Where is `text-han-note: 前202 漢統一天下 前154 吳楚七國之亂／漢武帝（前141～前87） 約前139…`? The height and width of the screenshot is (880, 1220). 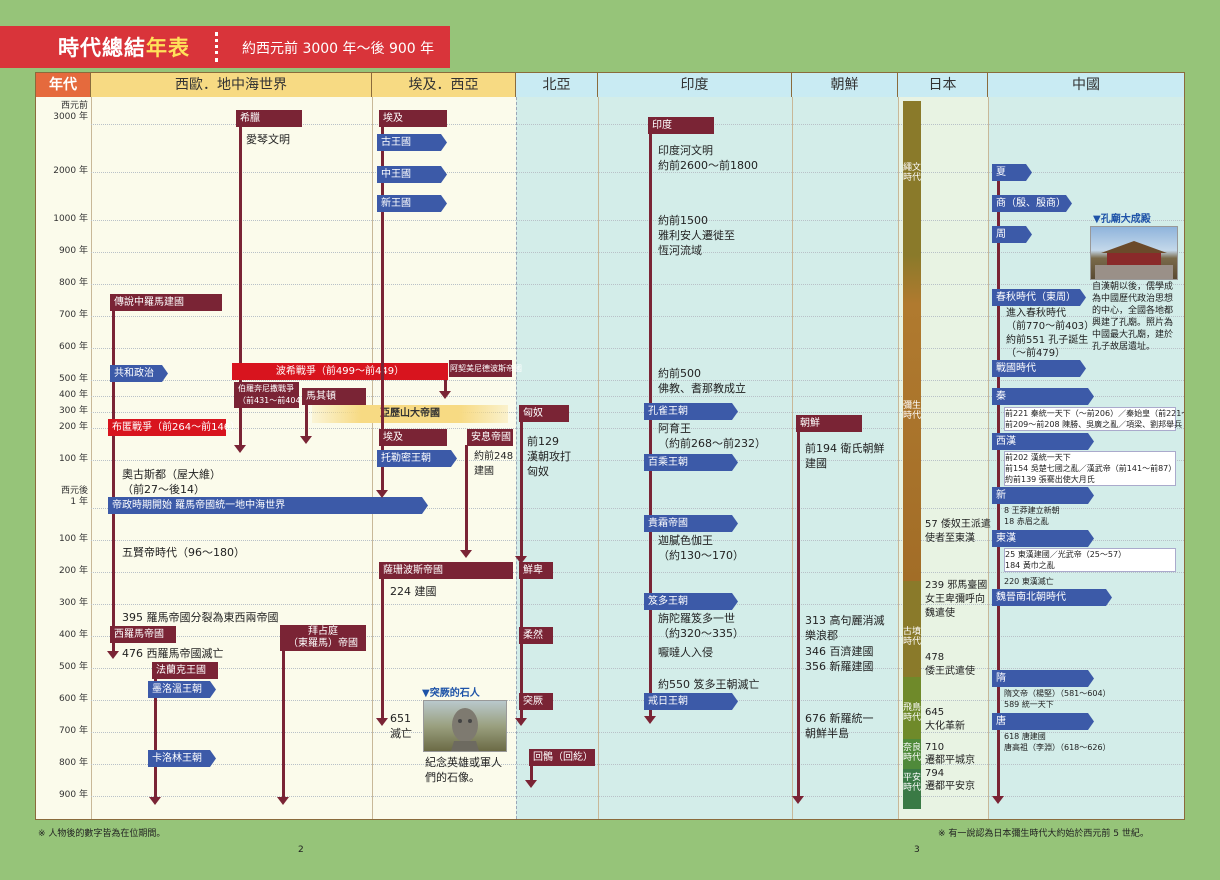
text-han-note: 前202 漢統一天下 前154 吳楚七國之亂／漢武帝（前141～前87） 約前139… is located at coordinates (1090, 468).